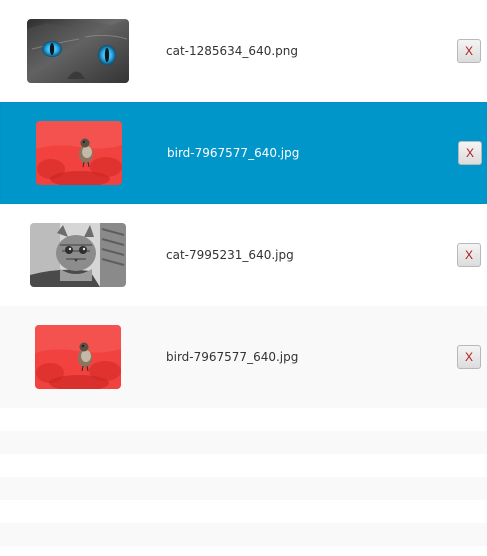 Image resolution: width=487 pixels, height=556 pixels. What do you see at coordinates (230, 255) in the screenshot?
I see `filename-label: cat-7995231_640.jpg` at bounding box center [230, 255].